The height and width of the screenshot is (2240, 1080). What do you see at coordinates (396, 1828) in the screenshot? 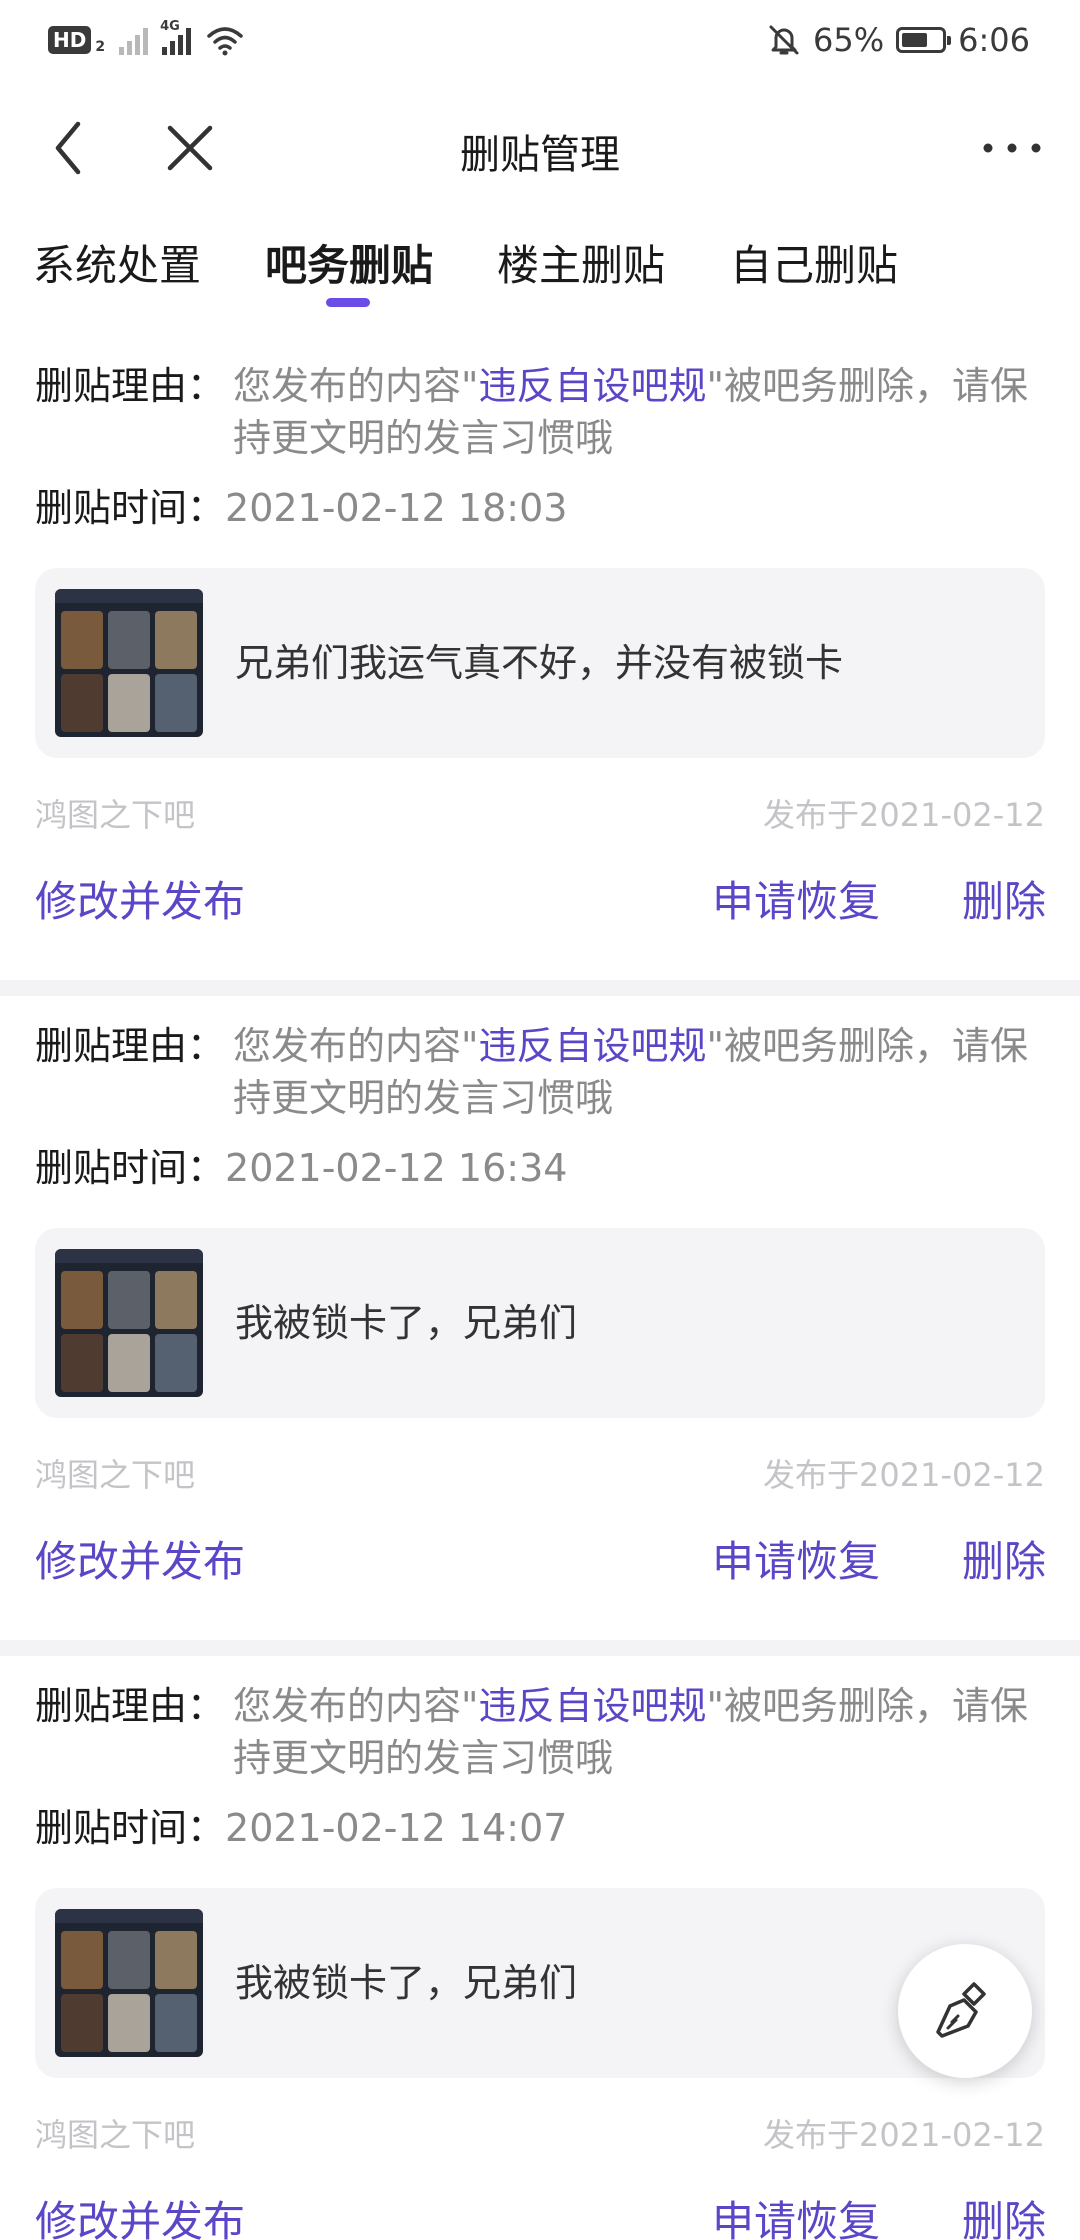
I see `deleted-time: 2021-02-12 14:07` at bounding box center [396, 1828].